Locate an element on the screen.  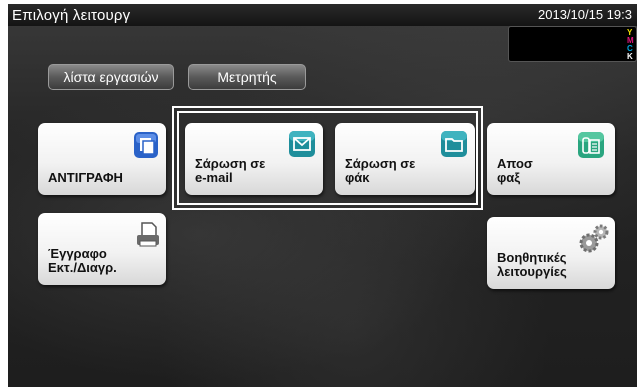
user-box-button: Έγγραφο Εκτ./Διαγρ. is located at coordinates (102, 249).